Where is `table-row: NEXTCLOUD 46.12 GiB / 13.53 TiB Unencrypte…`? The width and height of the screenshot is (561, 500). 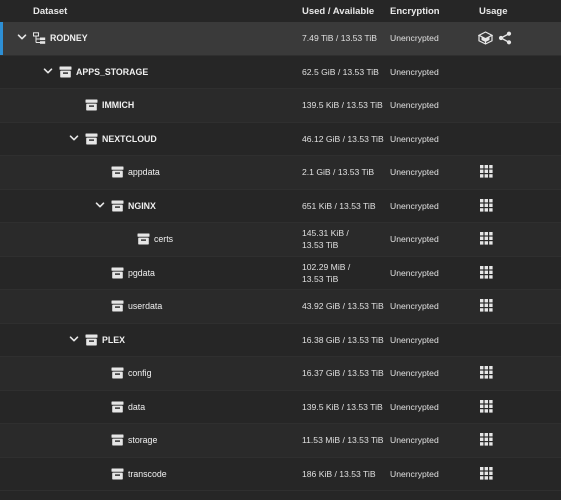
table-row: NEXTCLOUD 46.12 GiB / 13.53 TiB Unencrypte… is located at coordinates (280, 139).